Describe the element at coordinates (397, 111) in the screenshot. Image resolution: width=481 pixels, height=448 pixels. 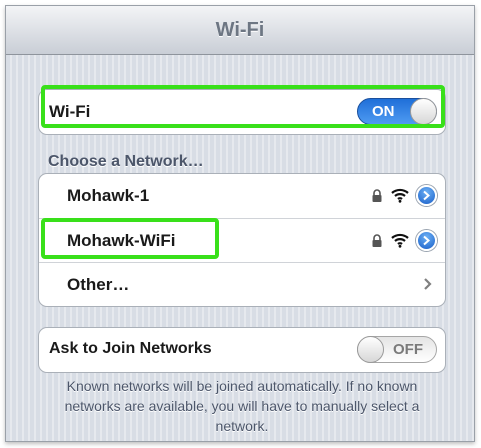
I see `wifi-toggle-switch: ON` at that location.